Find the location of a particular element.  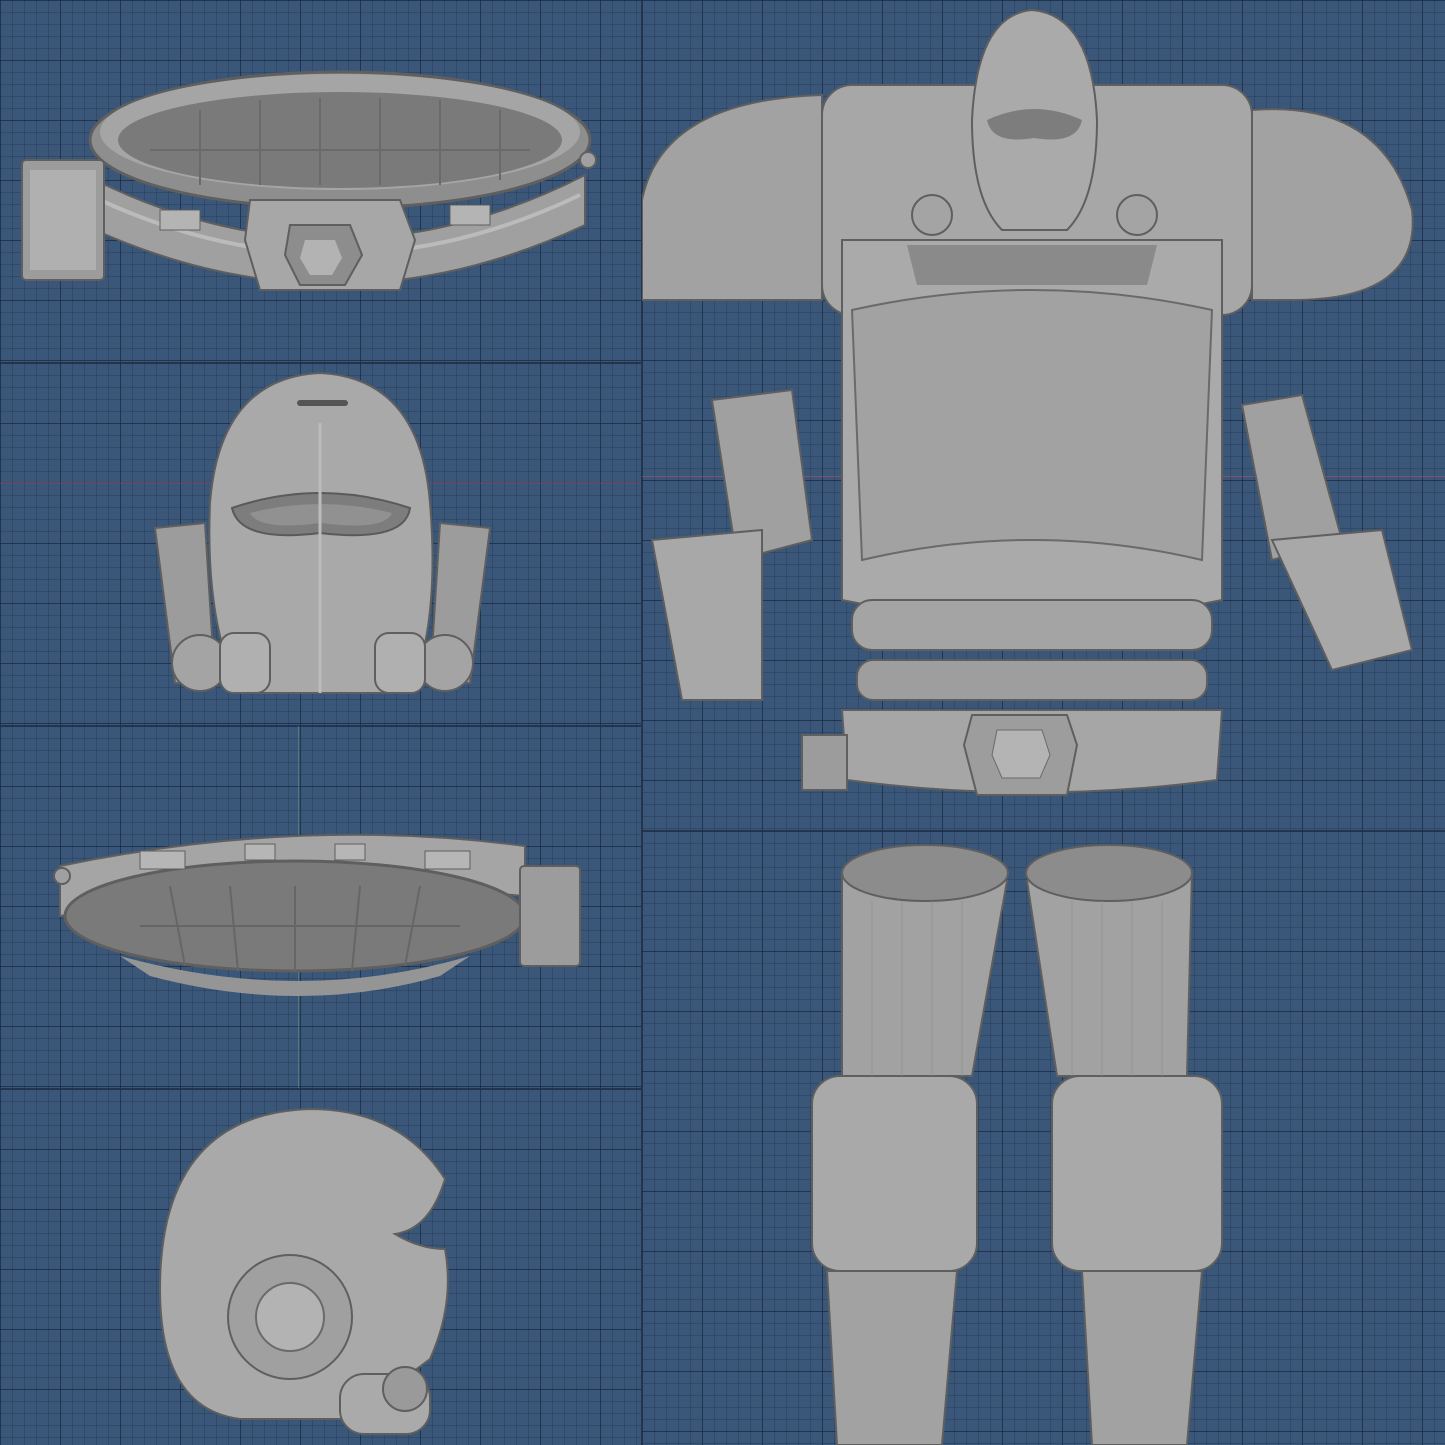

viewport-helmet-side is located at coordinates (320, 1267).